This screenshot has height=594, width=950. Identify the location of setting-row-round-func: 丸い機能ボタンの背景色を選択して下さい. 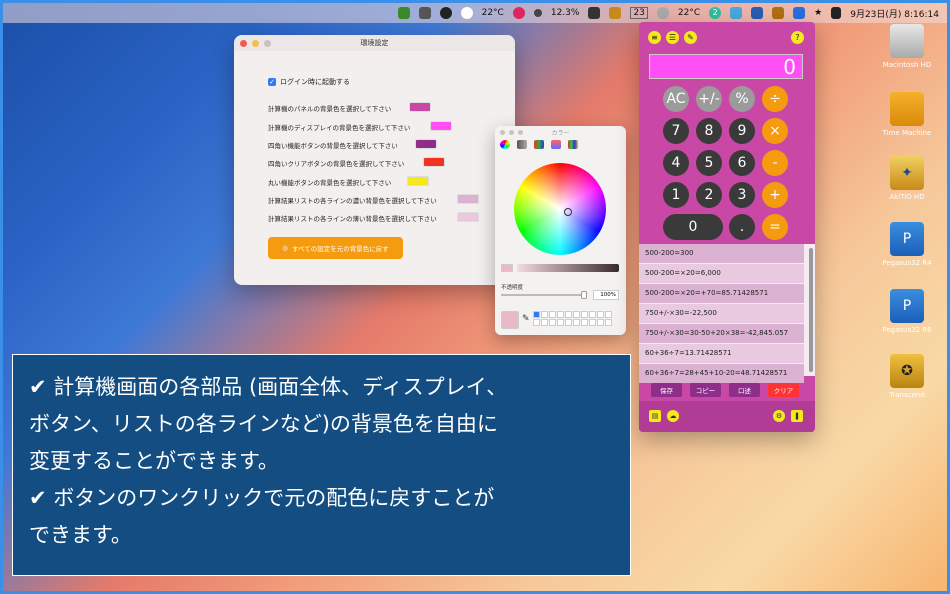
(330, 183).